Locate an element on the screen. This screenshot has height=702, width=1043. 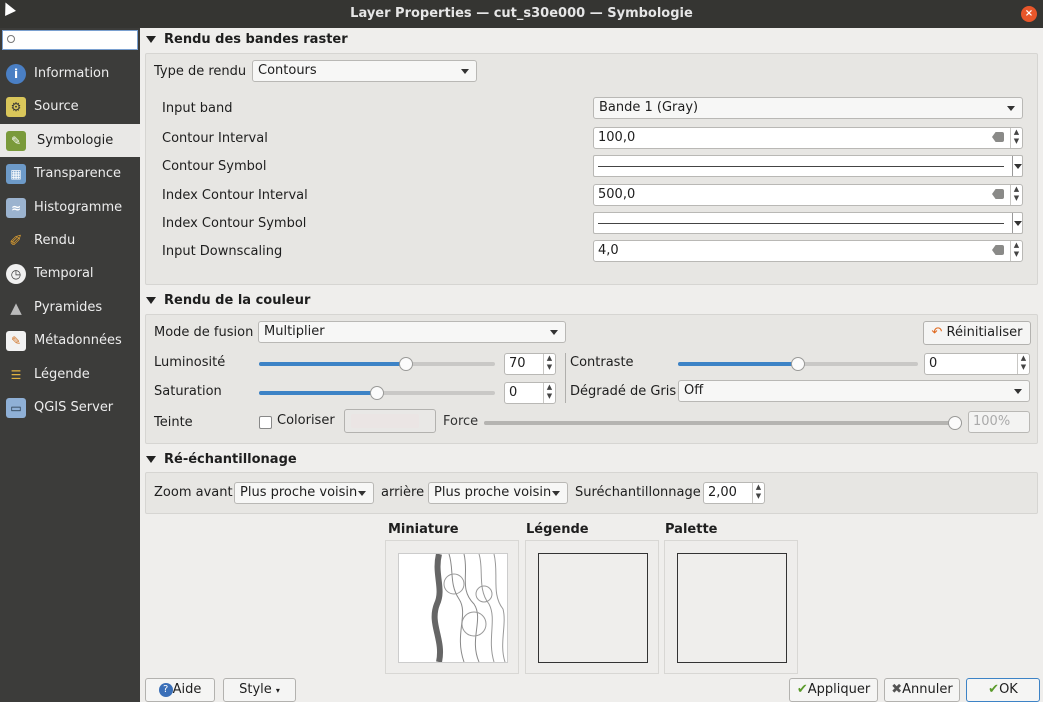
contour-interval-field: 100,0 ▲ ▼ is located at coordinates (808, 138).